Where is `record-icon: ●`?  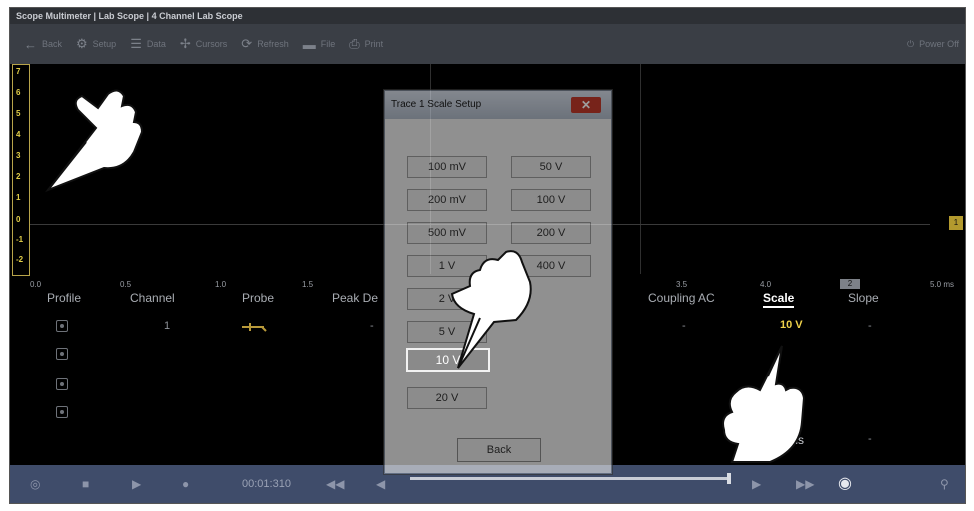
record-icon: ● is located at coordinates (185, 484).